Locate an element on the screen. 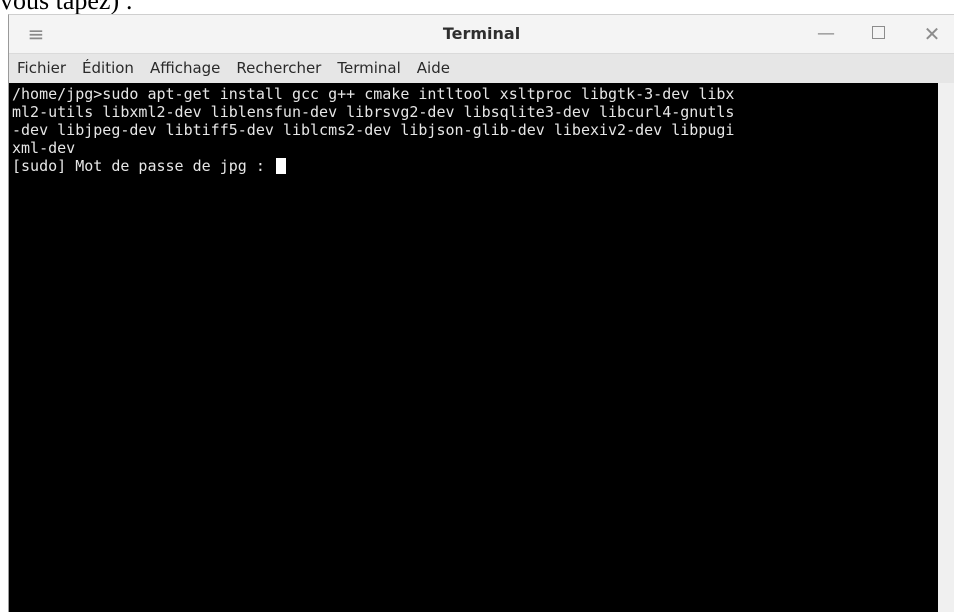 The width and height of the screenshot is (954, 612). password-prompt-line: [sudo] Mot de passe de jpg : is located at coordinates (475, 166).